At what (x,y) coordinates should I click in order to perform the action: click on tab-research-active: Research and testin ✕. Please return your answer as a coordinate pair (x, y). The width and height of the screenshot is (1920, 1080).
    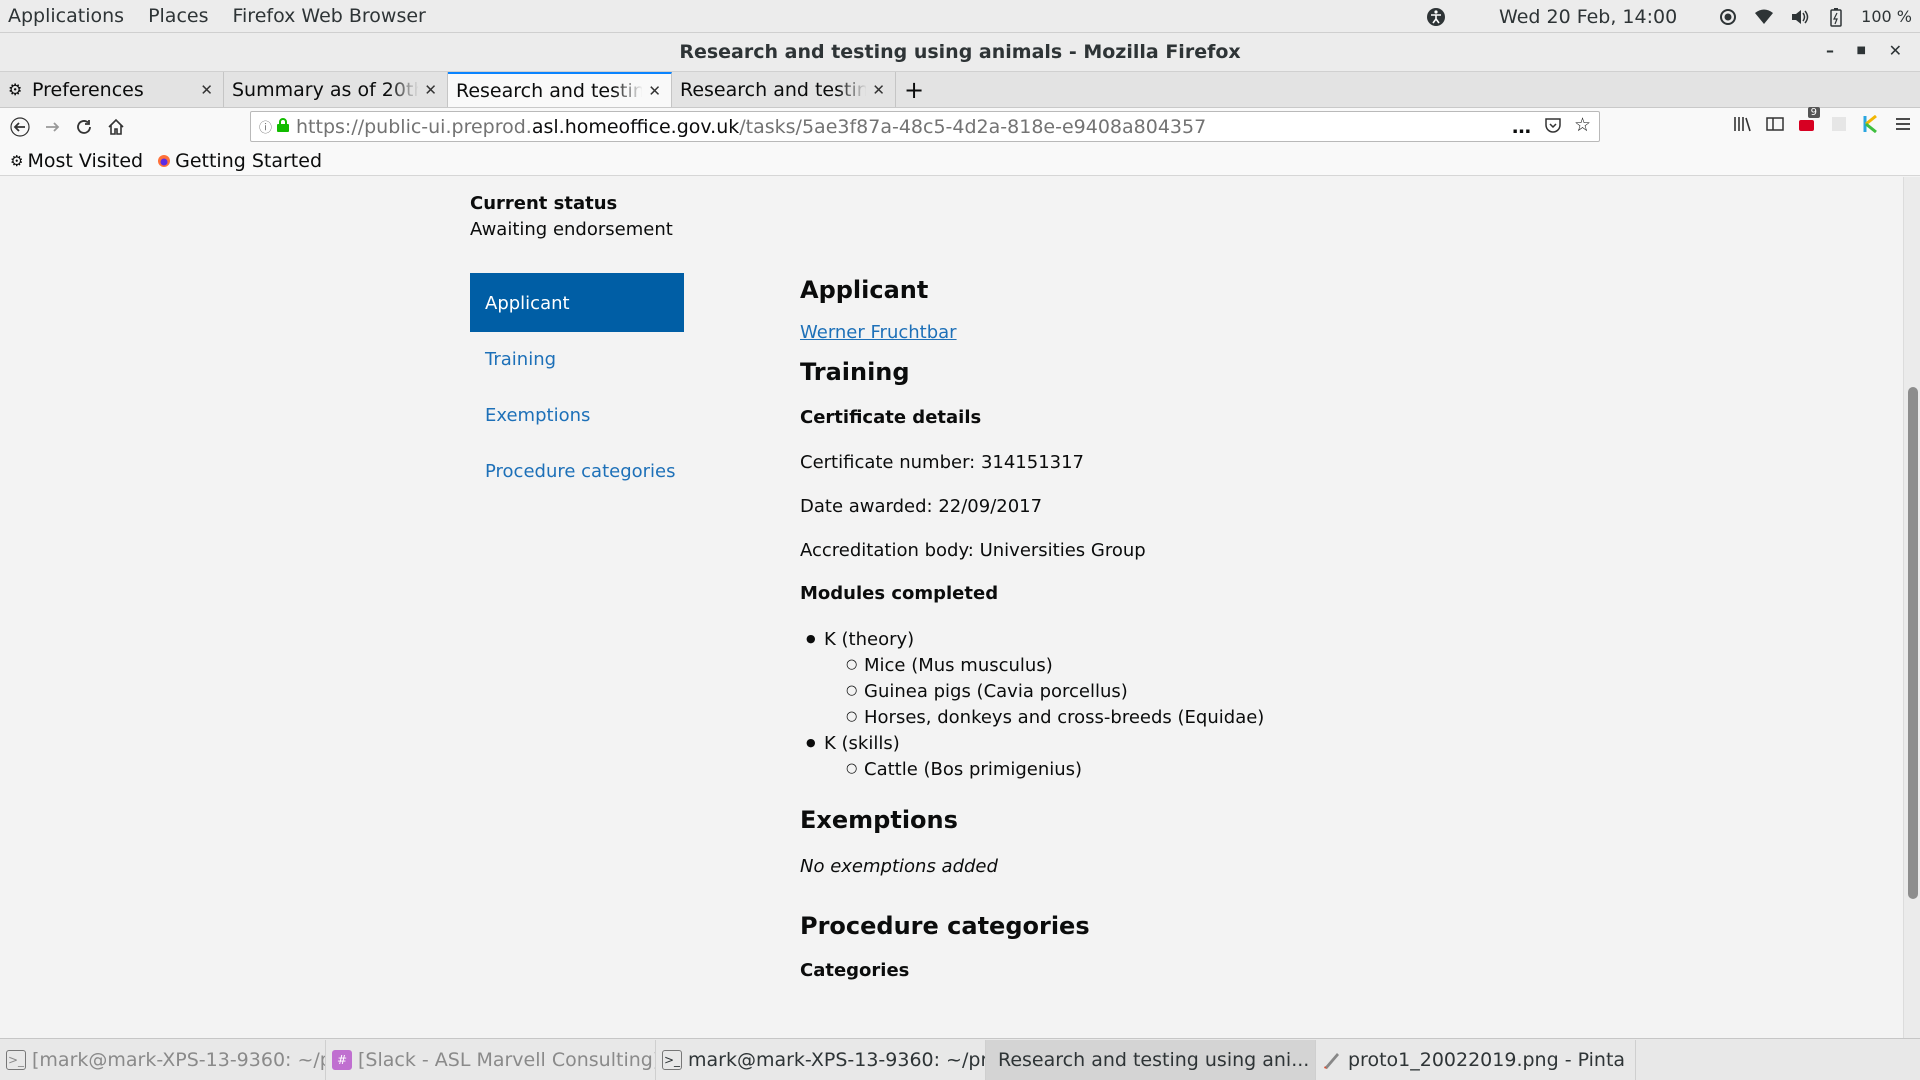
    Looking at the image, I should click on (560, 89).